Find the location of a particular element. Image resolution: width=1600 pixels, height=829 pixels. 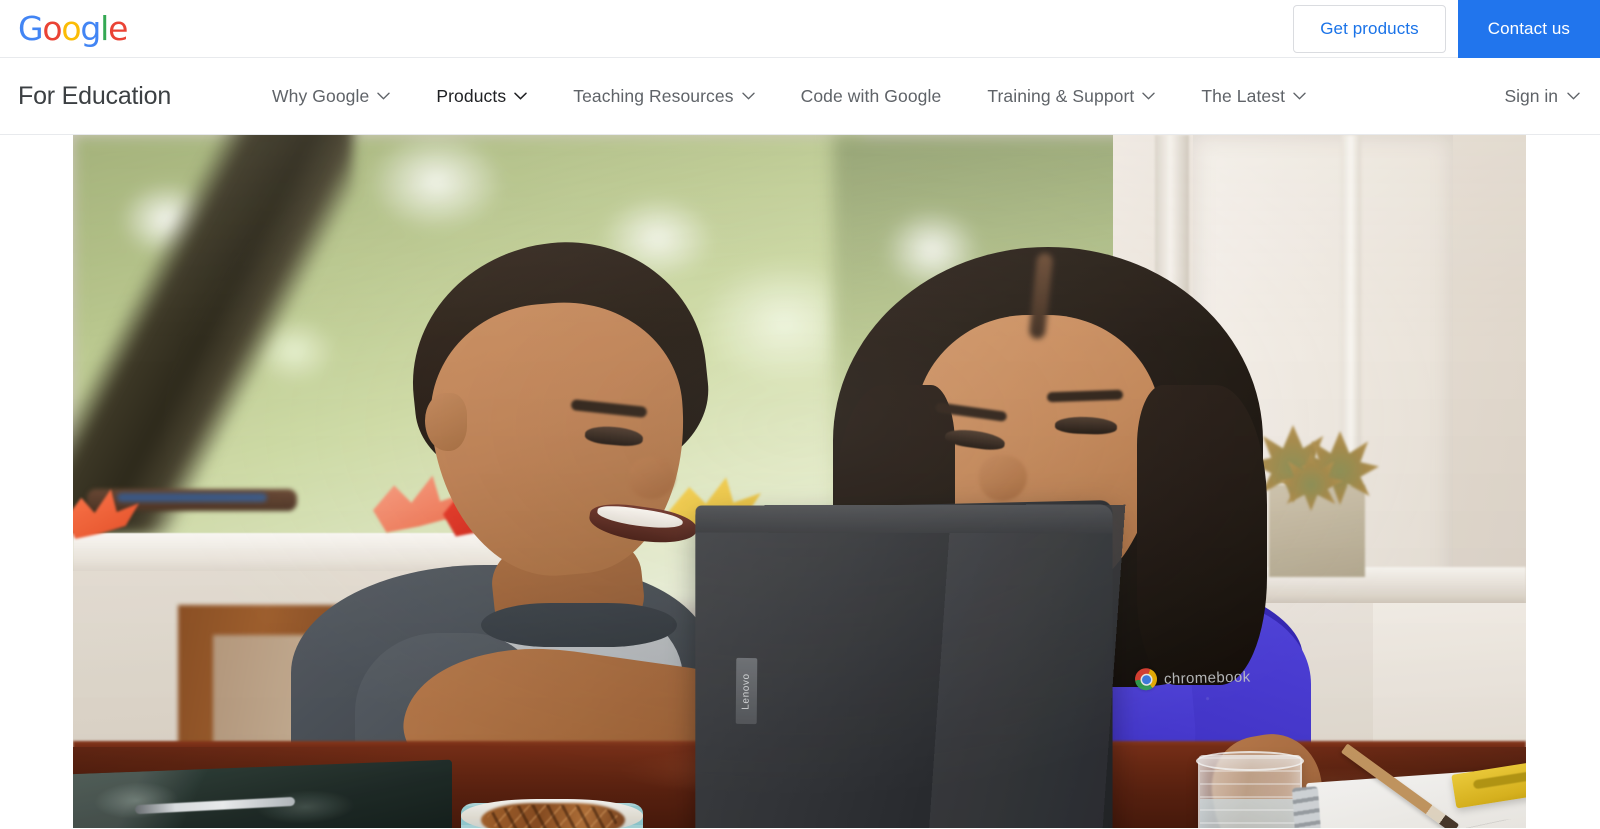

logo-letter-g1: G is located at coordinates (31, 28).